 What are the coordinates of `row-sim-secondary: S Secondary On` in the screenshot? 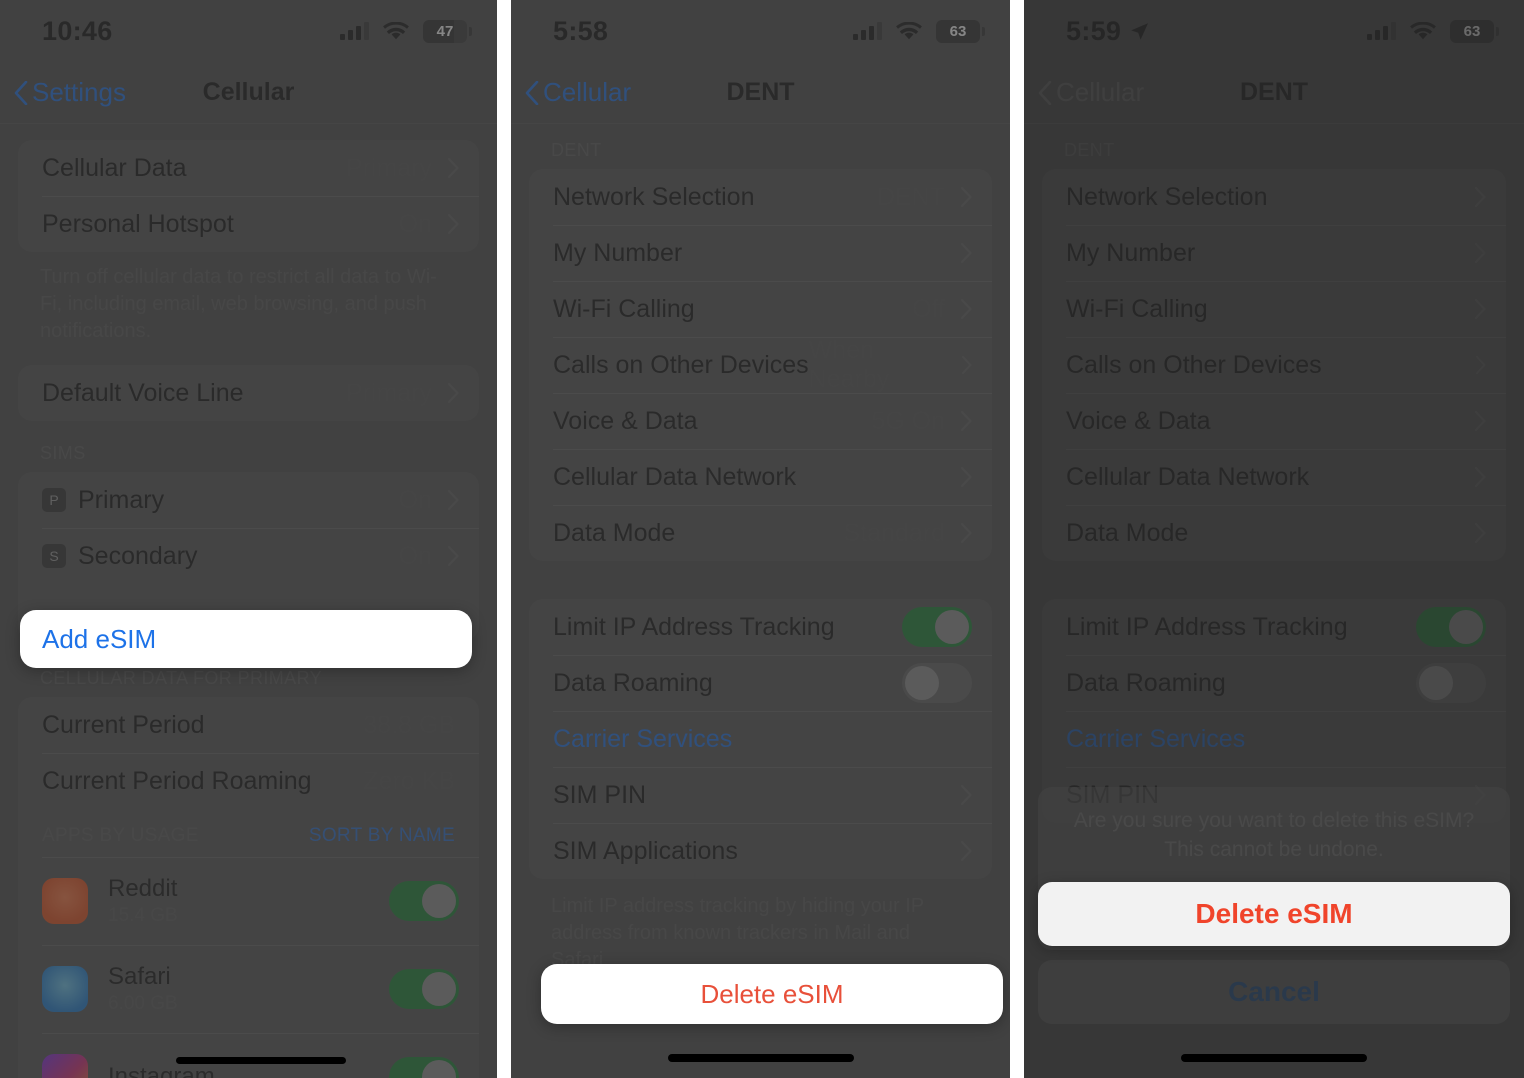 It's located at (248, 556).